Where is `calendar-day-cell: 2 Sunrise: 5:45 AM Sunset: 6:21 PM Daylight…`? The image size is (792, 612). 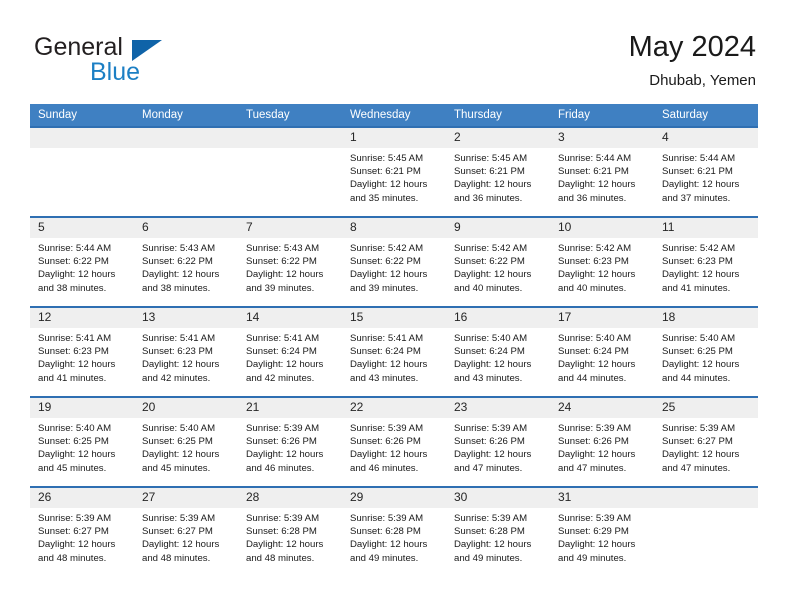
calendar-day-cell: 2 Sunrise: 5:45 AM Sunset: 6:21 PM Daylight… is located at coordinates (498, 171).